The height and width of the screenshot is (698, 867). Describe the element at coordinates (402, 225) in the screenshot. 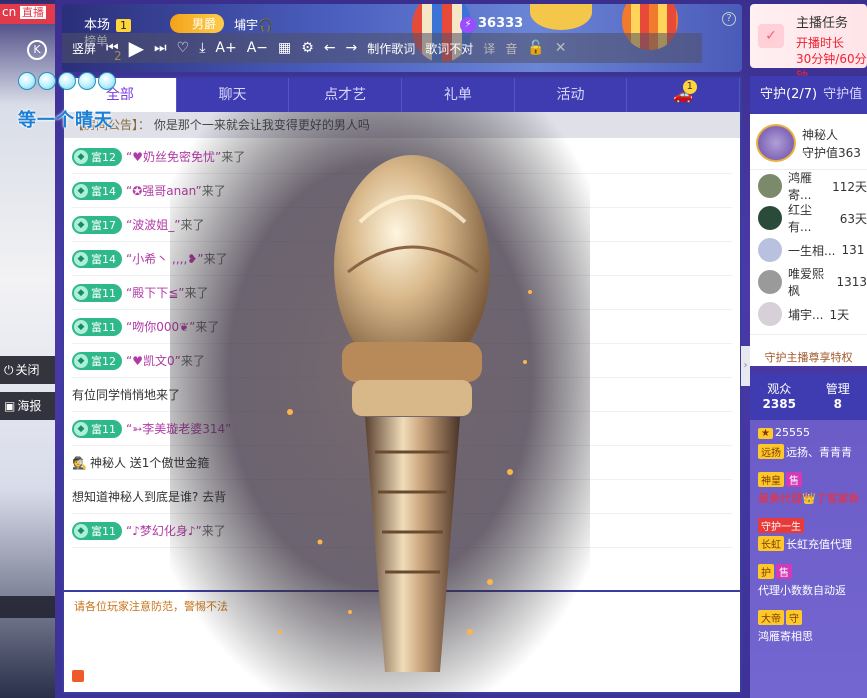

I see `chat-message: ◆ 富17 “波波姐_” 来了` at that location.